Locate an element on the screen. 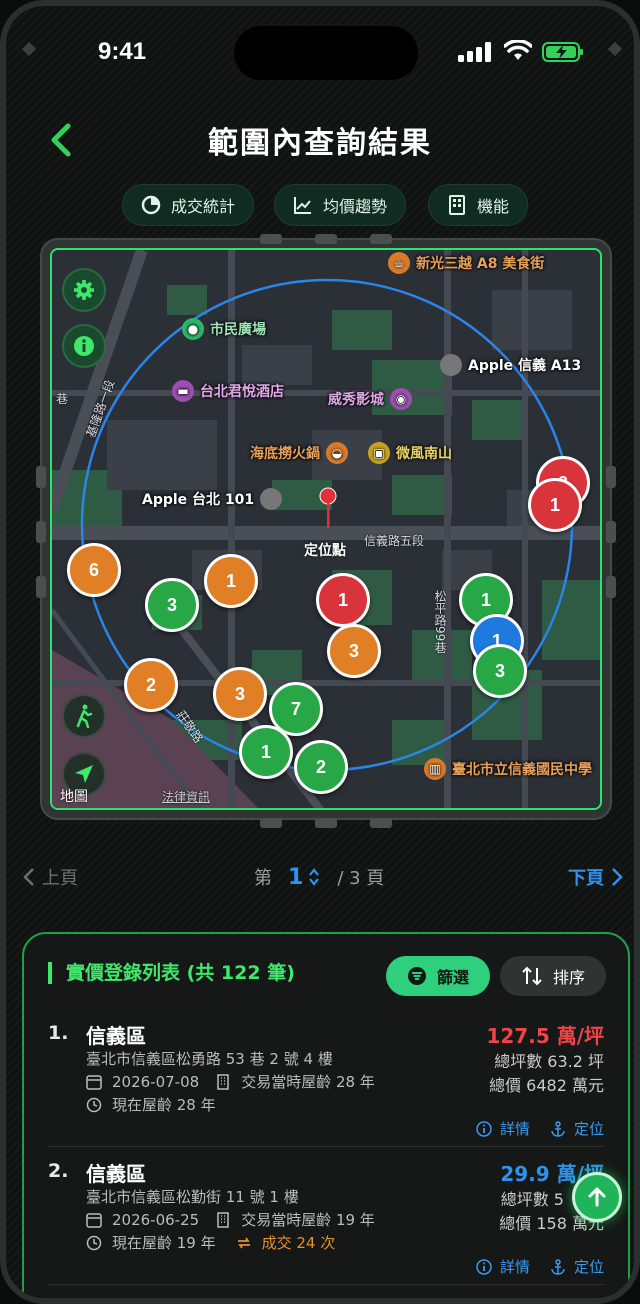 Image resolution: width=640 pixels, height=1304 pixels. poi-label: 新光三越 A8 美食街 is located at coordinates (480, 264).